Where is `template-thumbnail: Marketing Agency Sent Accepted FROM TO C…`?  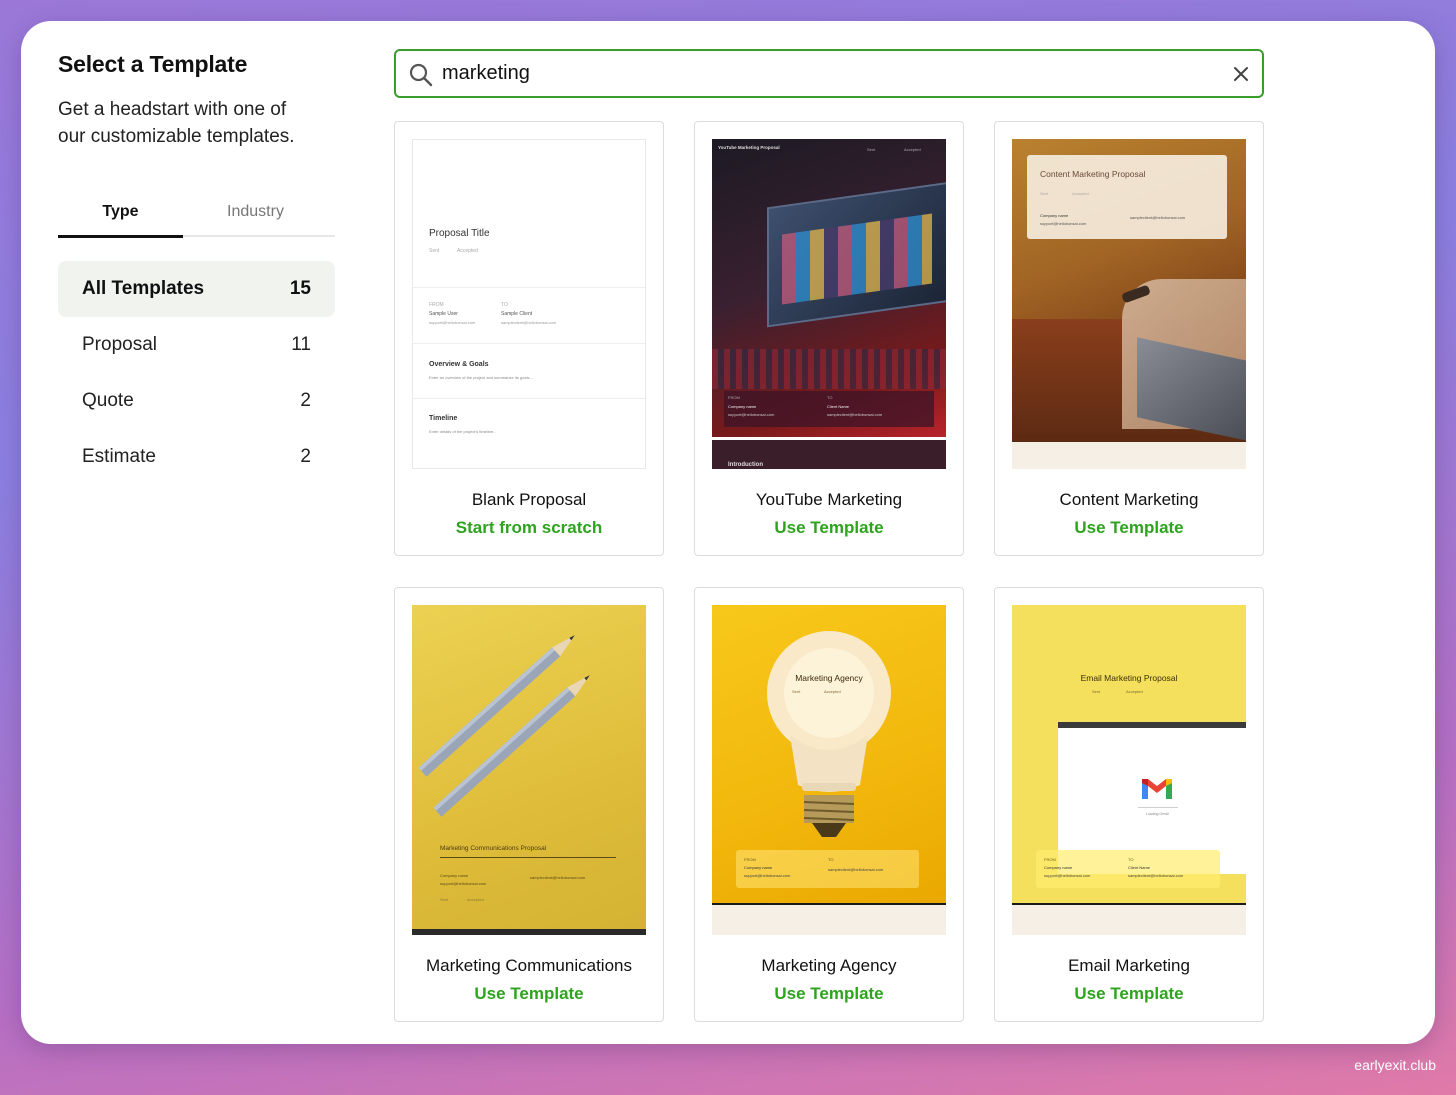 template-thumbnail: Marketing Agency Sent Accepted FROM TO C… is located at coordinates (829, 770).